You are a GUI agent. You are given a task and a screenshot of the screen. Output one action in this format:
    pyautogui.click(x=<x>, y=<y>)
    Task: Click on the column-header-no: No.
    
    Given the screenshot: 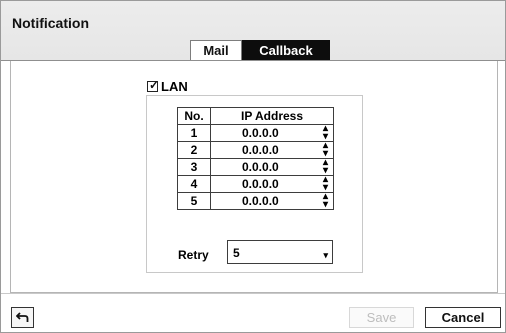 What is the action you would take?
    pyautogui.click(x=194, y=116)
    